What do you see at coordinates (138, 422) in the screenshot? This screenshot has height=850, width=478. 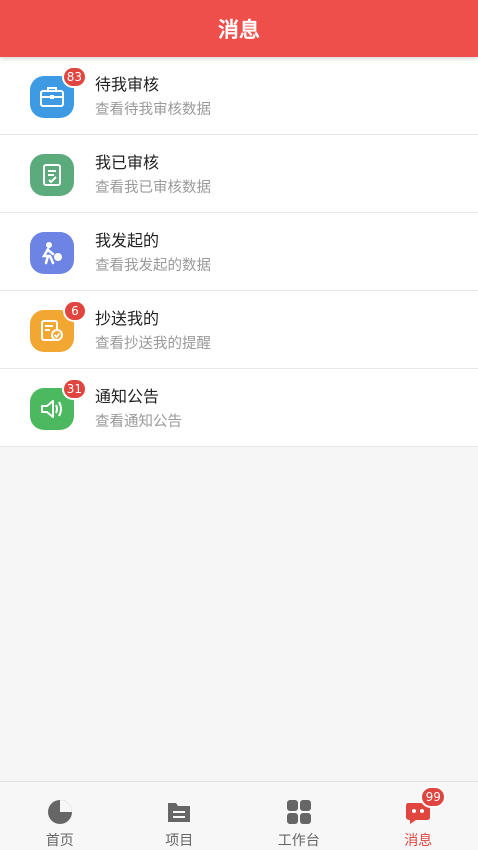 I see `item-subtitle: 查看通知公告` at bounding box center [138, 422].